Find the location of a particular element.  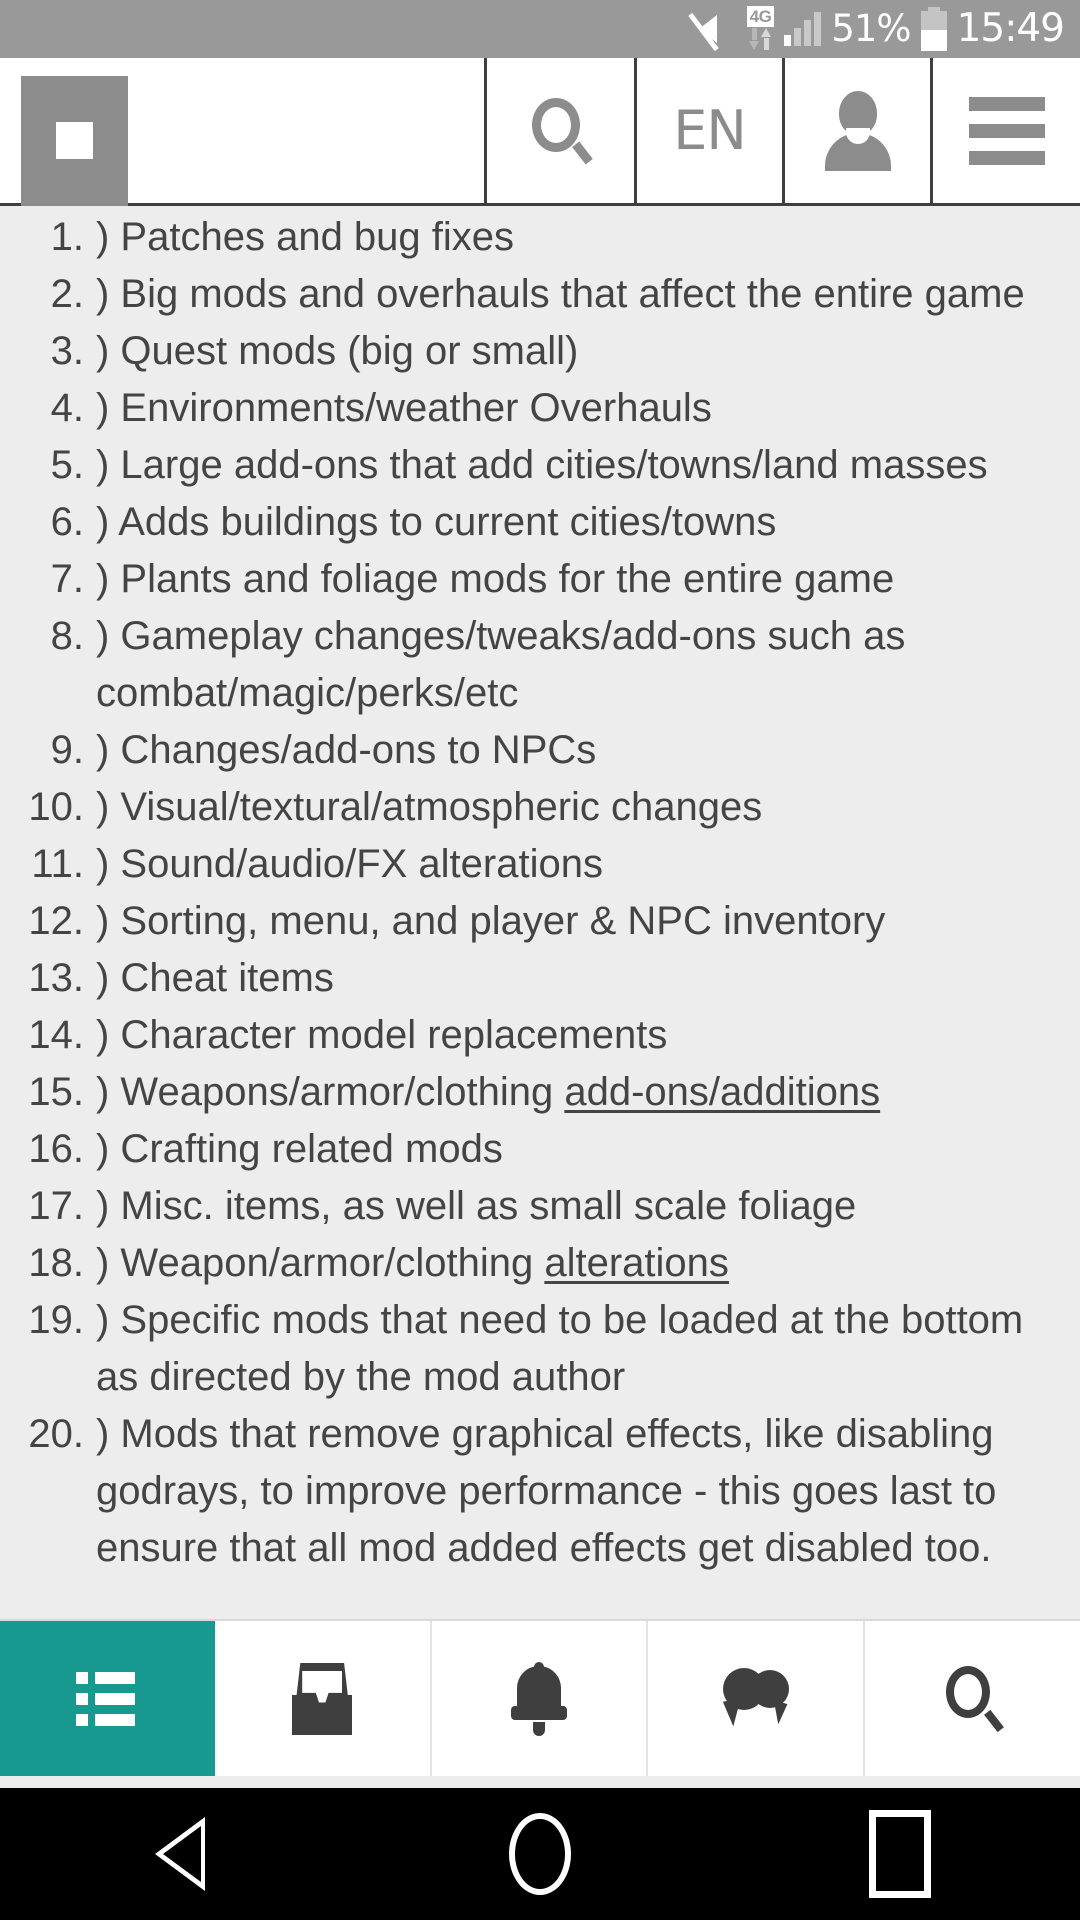

list-item-text: ) Patches and bug fixes is located at coordinates (305, 237).